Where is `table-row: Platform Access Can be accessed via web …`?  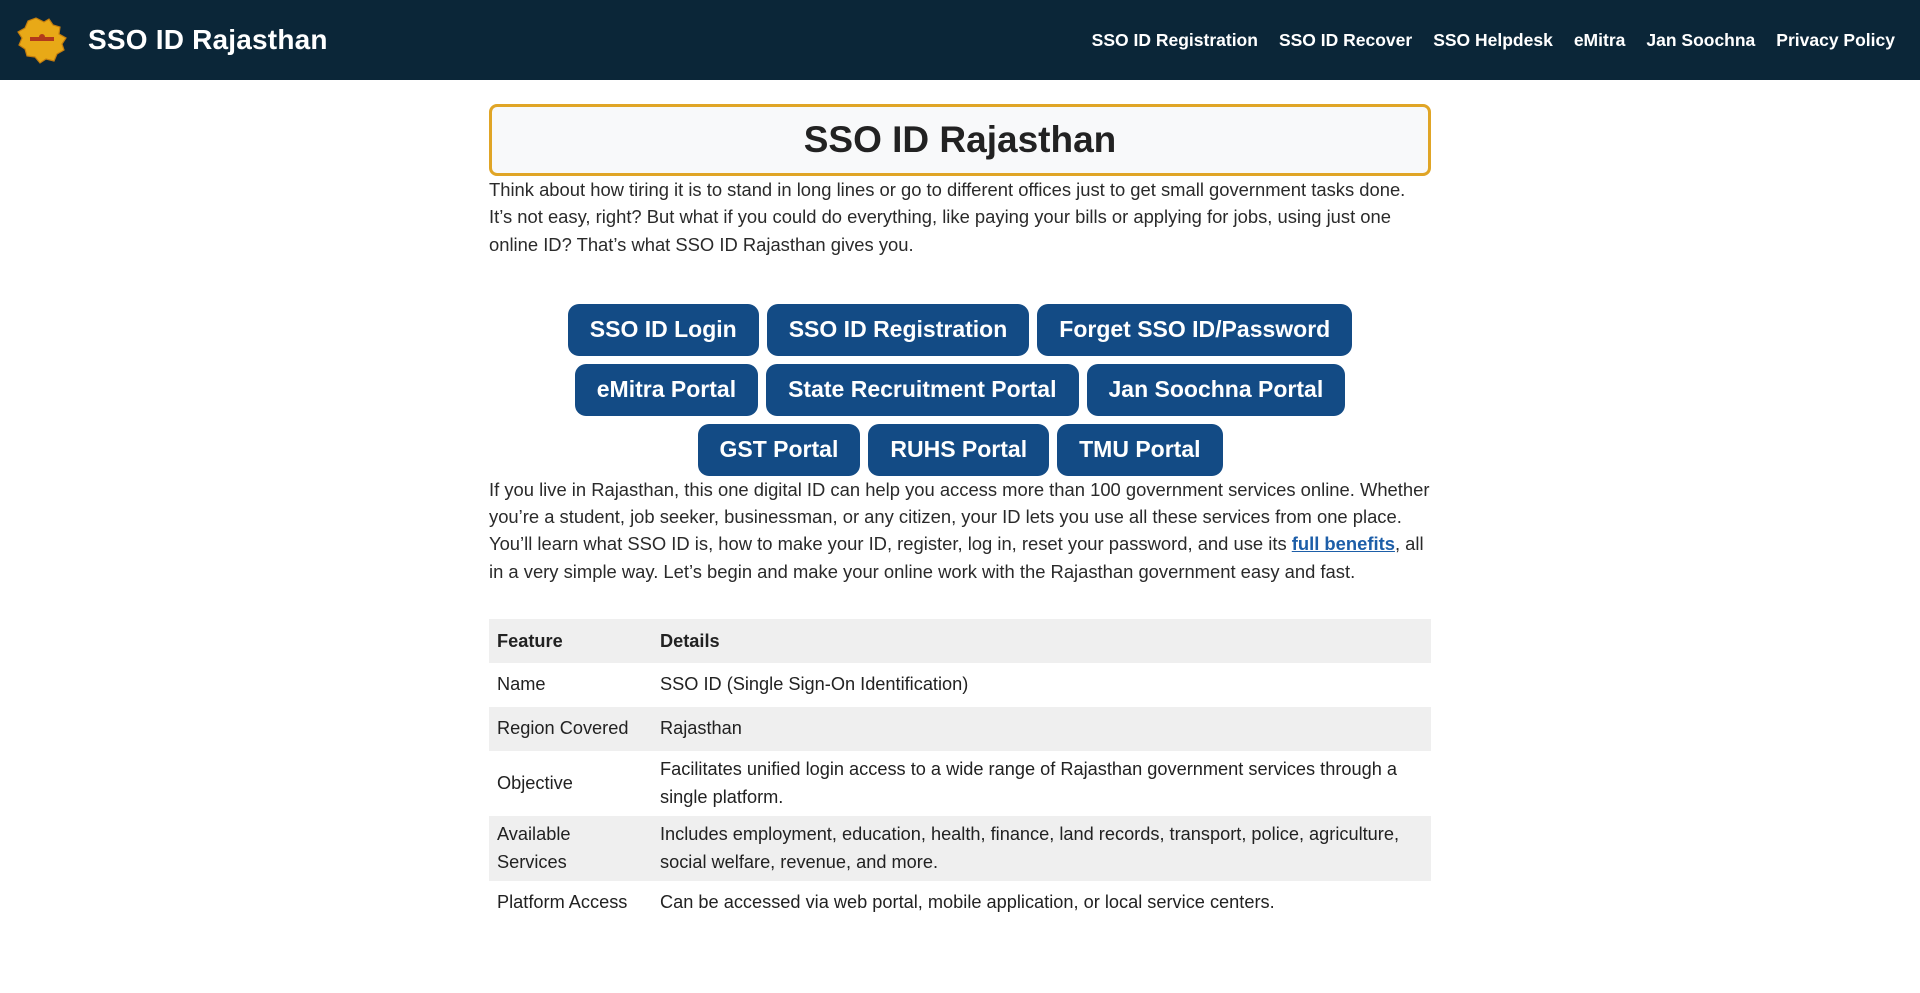
table-row: Platform Access Can be accessed via web … is located at coordinates (960, 903).